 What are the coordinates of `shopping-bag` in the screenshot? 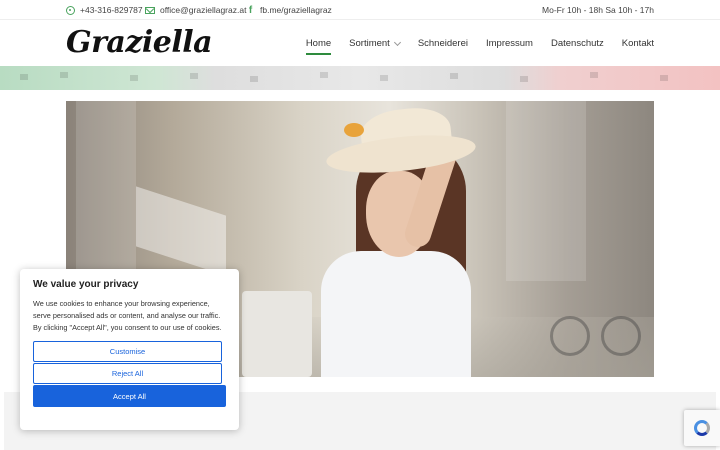 It's located at (277, 334).